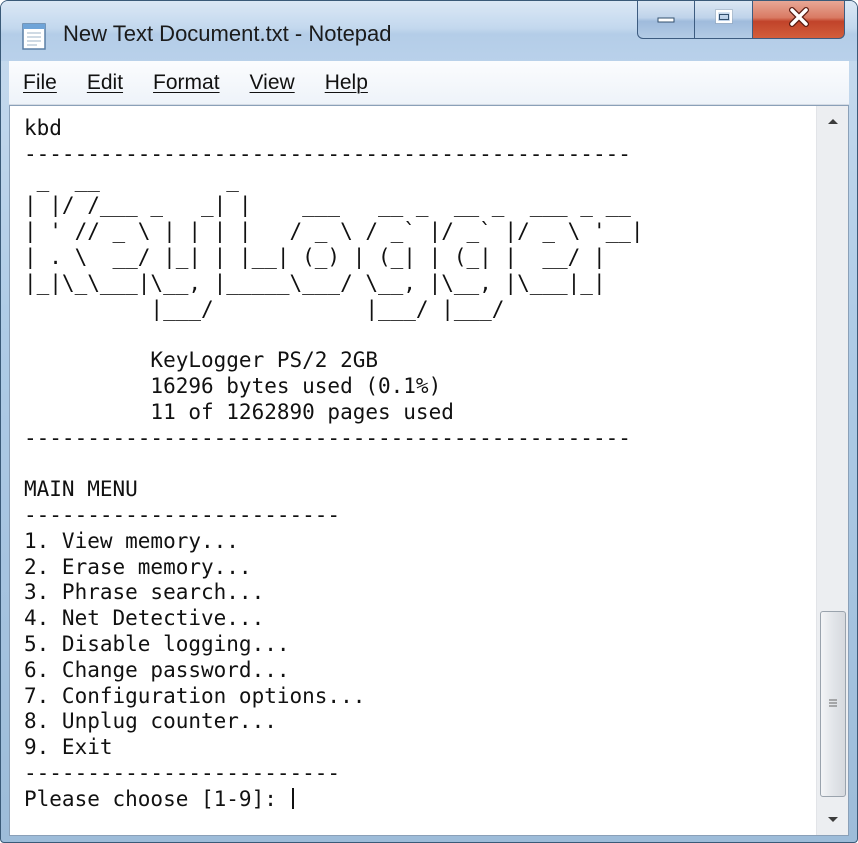 The height and width of the screenshot is (843, 858). I want to click on scroll-up-button, so click(832, 121).